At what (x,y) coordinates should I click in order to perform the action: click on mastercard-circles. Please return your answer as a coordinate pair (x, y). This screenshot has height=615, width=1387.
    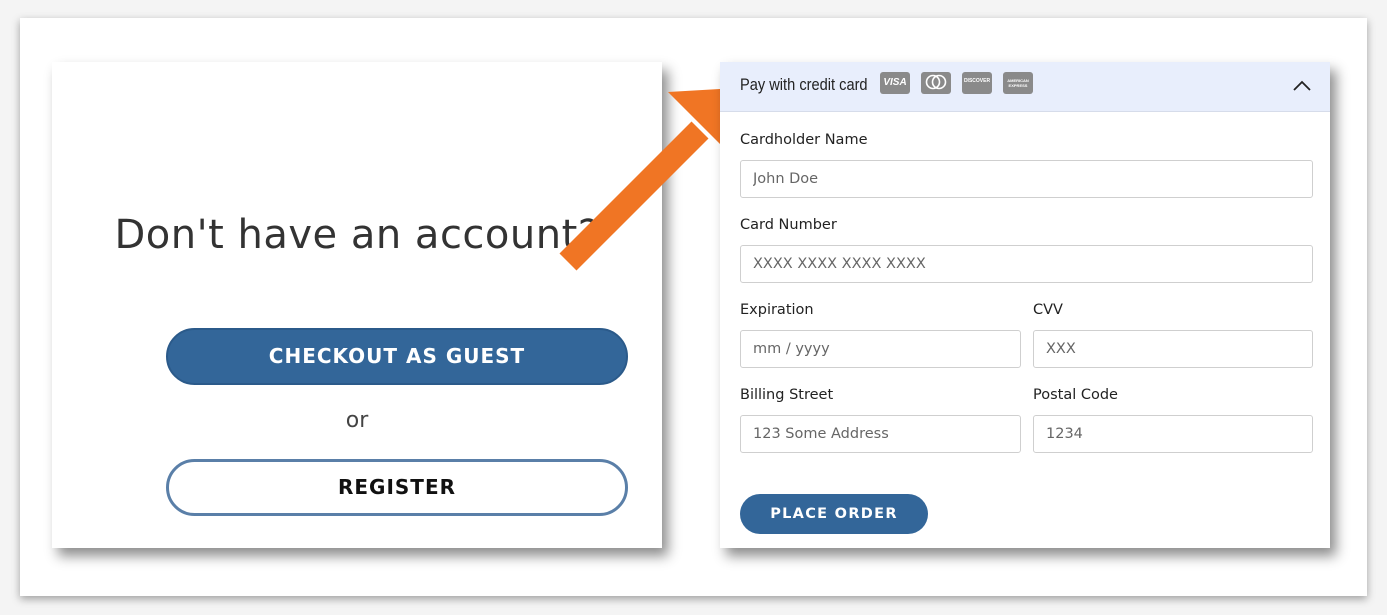
    Looking at the image, I should click on (936, 82).